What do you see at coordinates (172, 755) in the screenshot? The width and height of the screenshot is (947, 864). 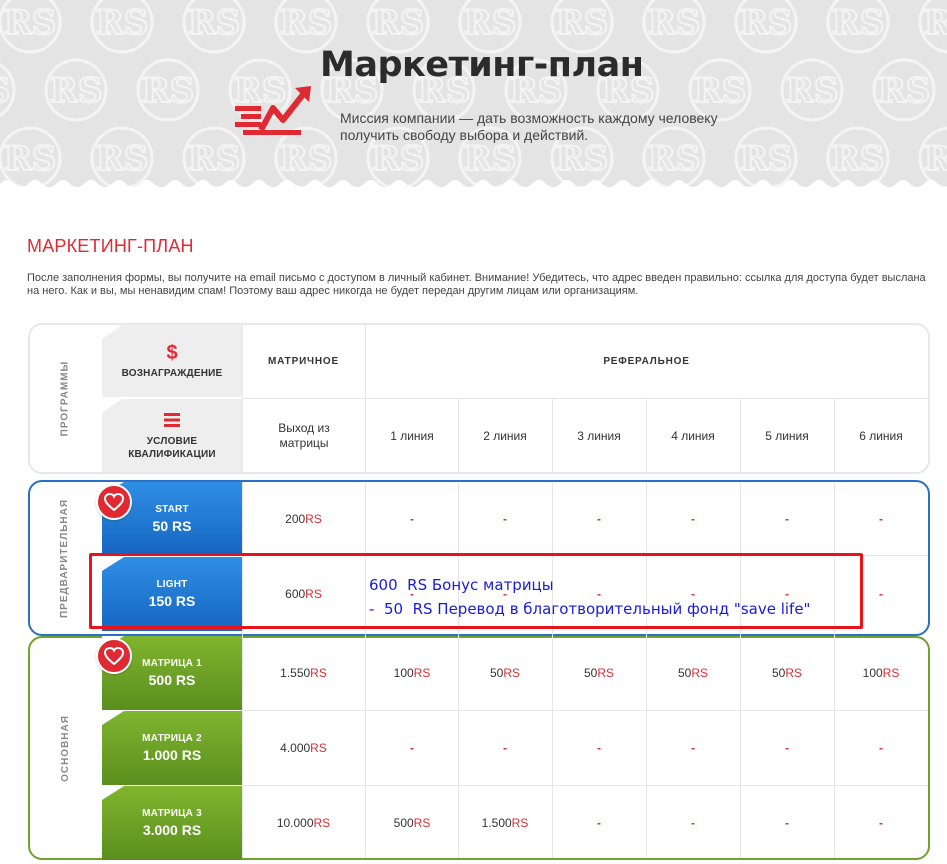 I see `program-price: 1.000 RS` at bounding box center [172, 755].